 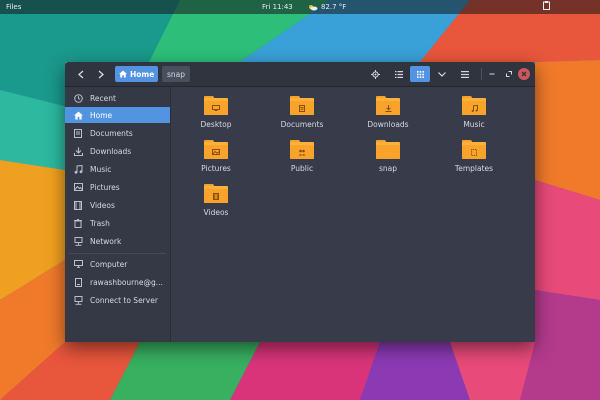 I want to click on folder-desktop: Desktop, so click(x=216, y=112).